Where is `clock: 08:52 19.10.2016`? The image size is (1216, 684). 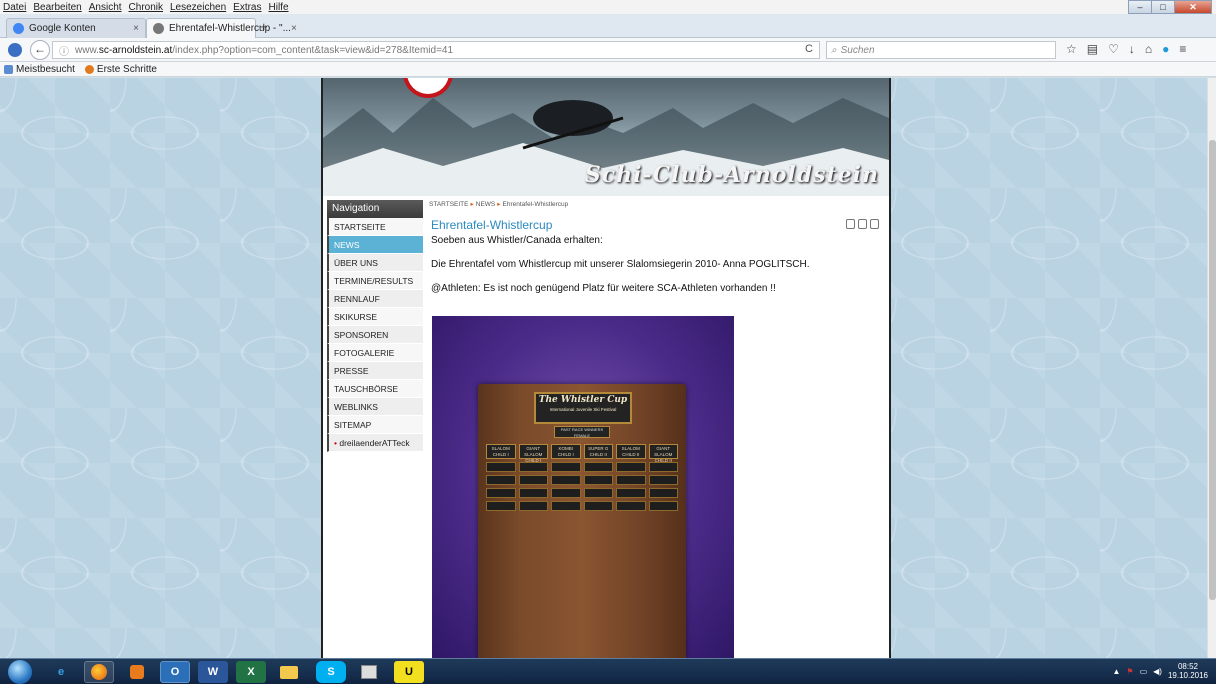 clock: 08:52 19.10.2016 is located at coordinates (1188, 671).